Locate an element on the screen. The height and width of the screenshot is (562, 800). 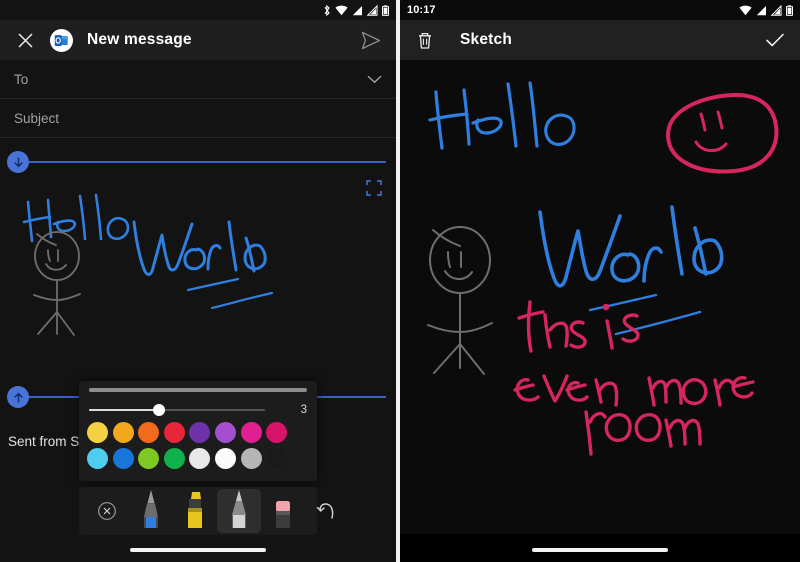
subject-field-label: Subject is located at coordinates (37, 118).